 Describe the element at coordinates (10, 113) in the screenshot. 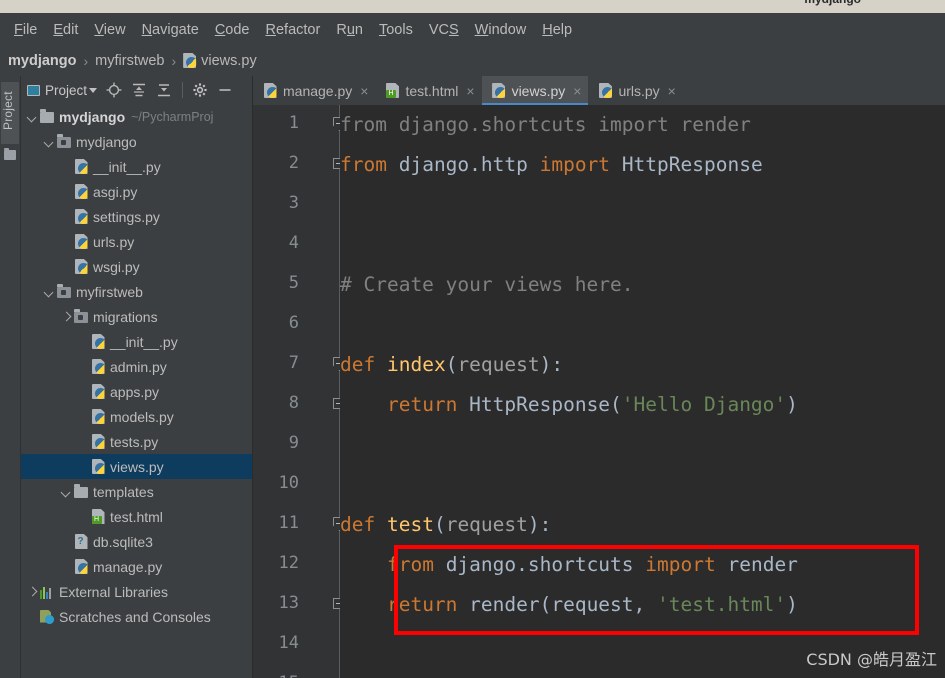

I see `project-tool-button: Project` at that location.